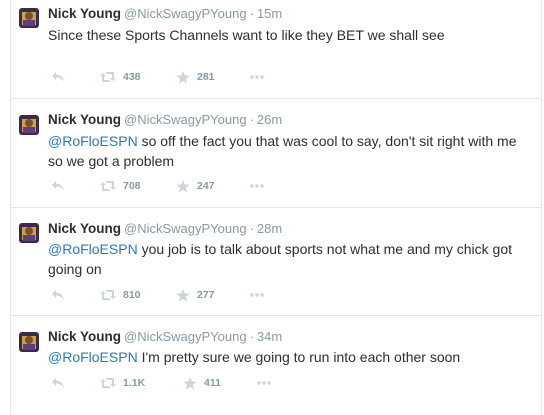 The width and height of the screenshot is (544, 415). What do you see at coordinates (122, 383) in the screenshot?
I see `retweet-button: 1.1K` at bounding box center [122, 383].